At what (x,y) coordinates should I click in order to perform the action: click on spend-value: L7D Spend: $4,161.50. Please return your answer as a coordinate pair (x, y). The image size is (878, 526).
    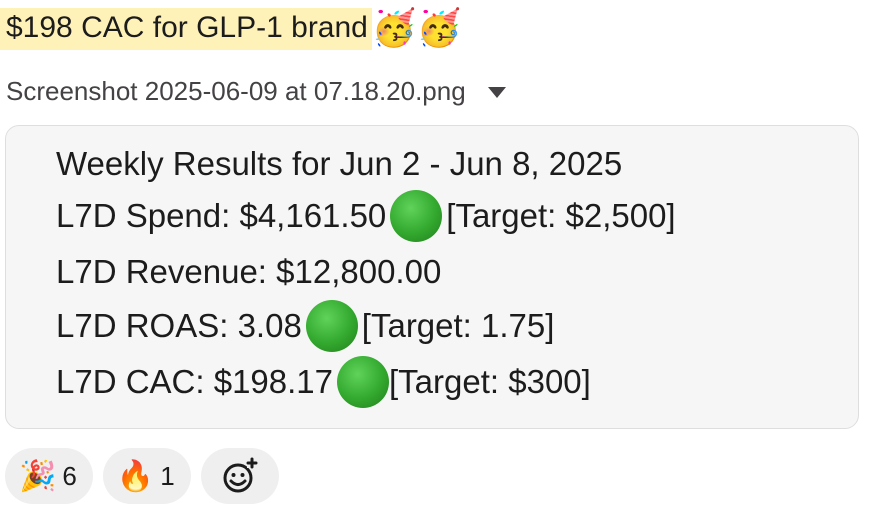
    Looking at the image, I should click on (221, 215).